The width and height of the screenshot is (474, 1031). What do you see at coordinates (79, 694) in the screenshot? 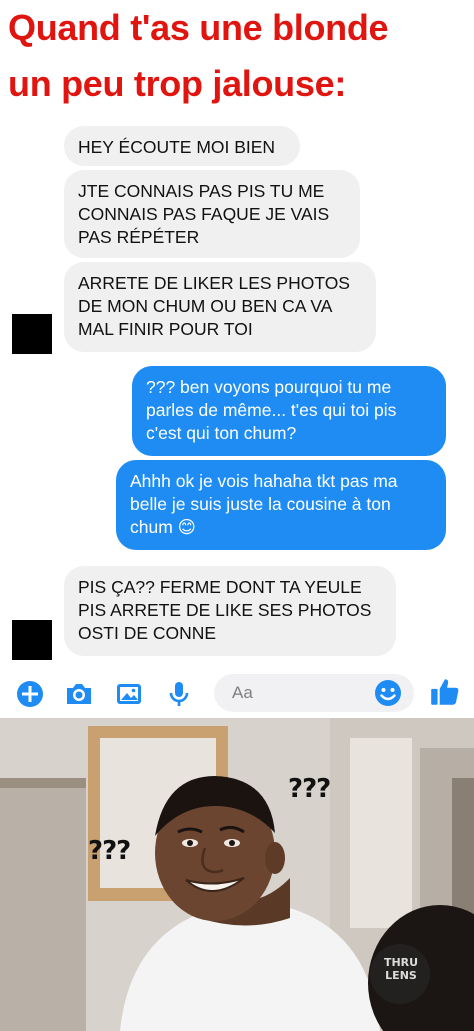
I see `camera-icon` at bounding box center [79, 694].